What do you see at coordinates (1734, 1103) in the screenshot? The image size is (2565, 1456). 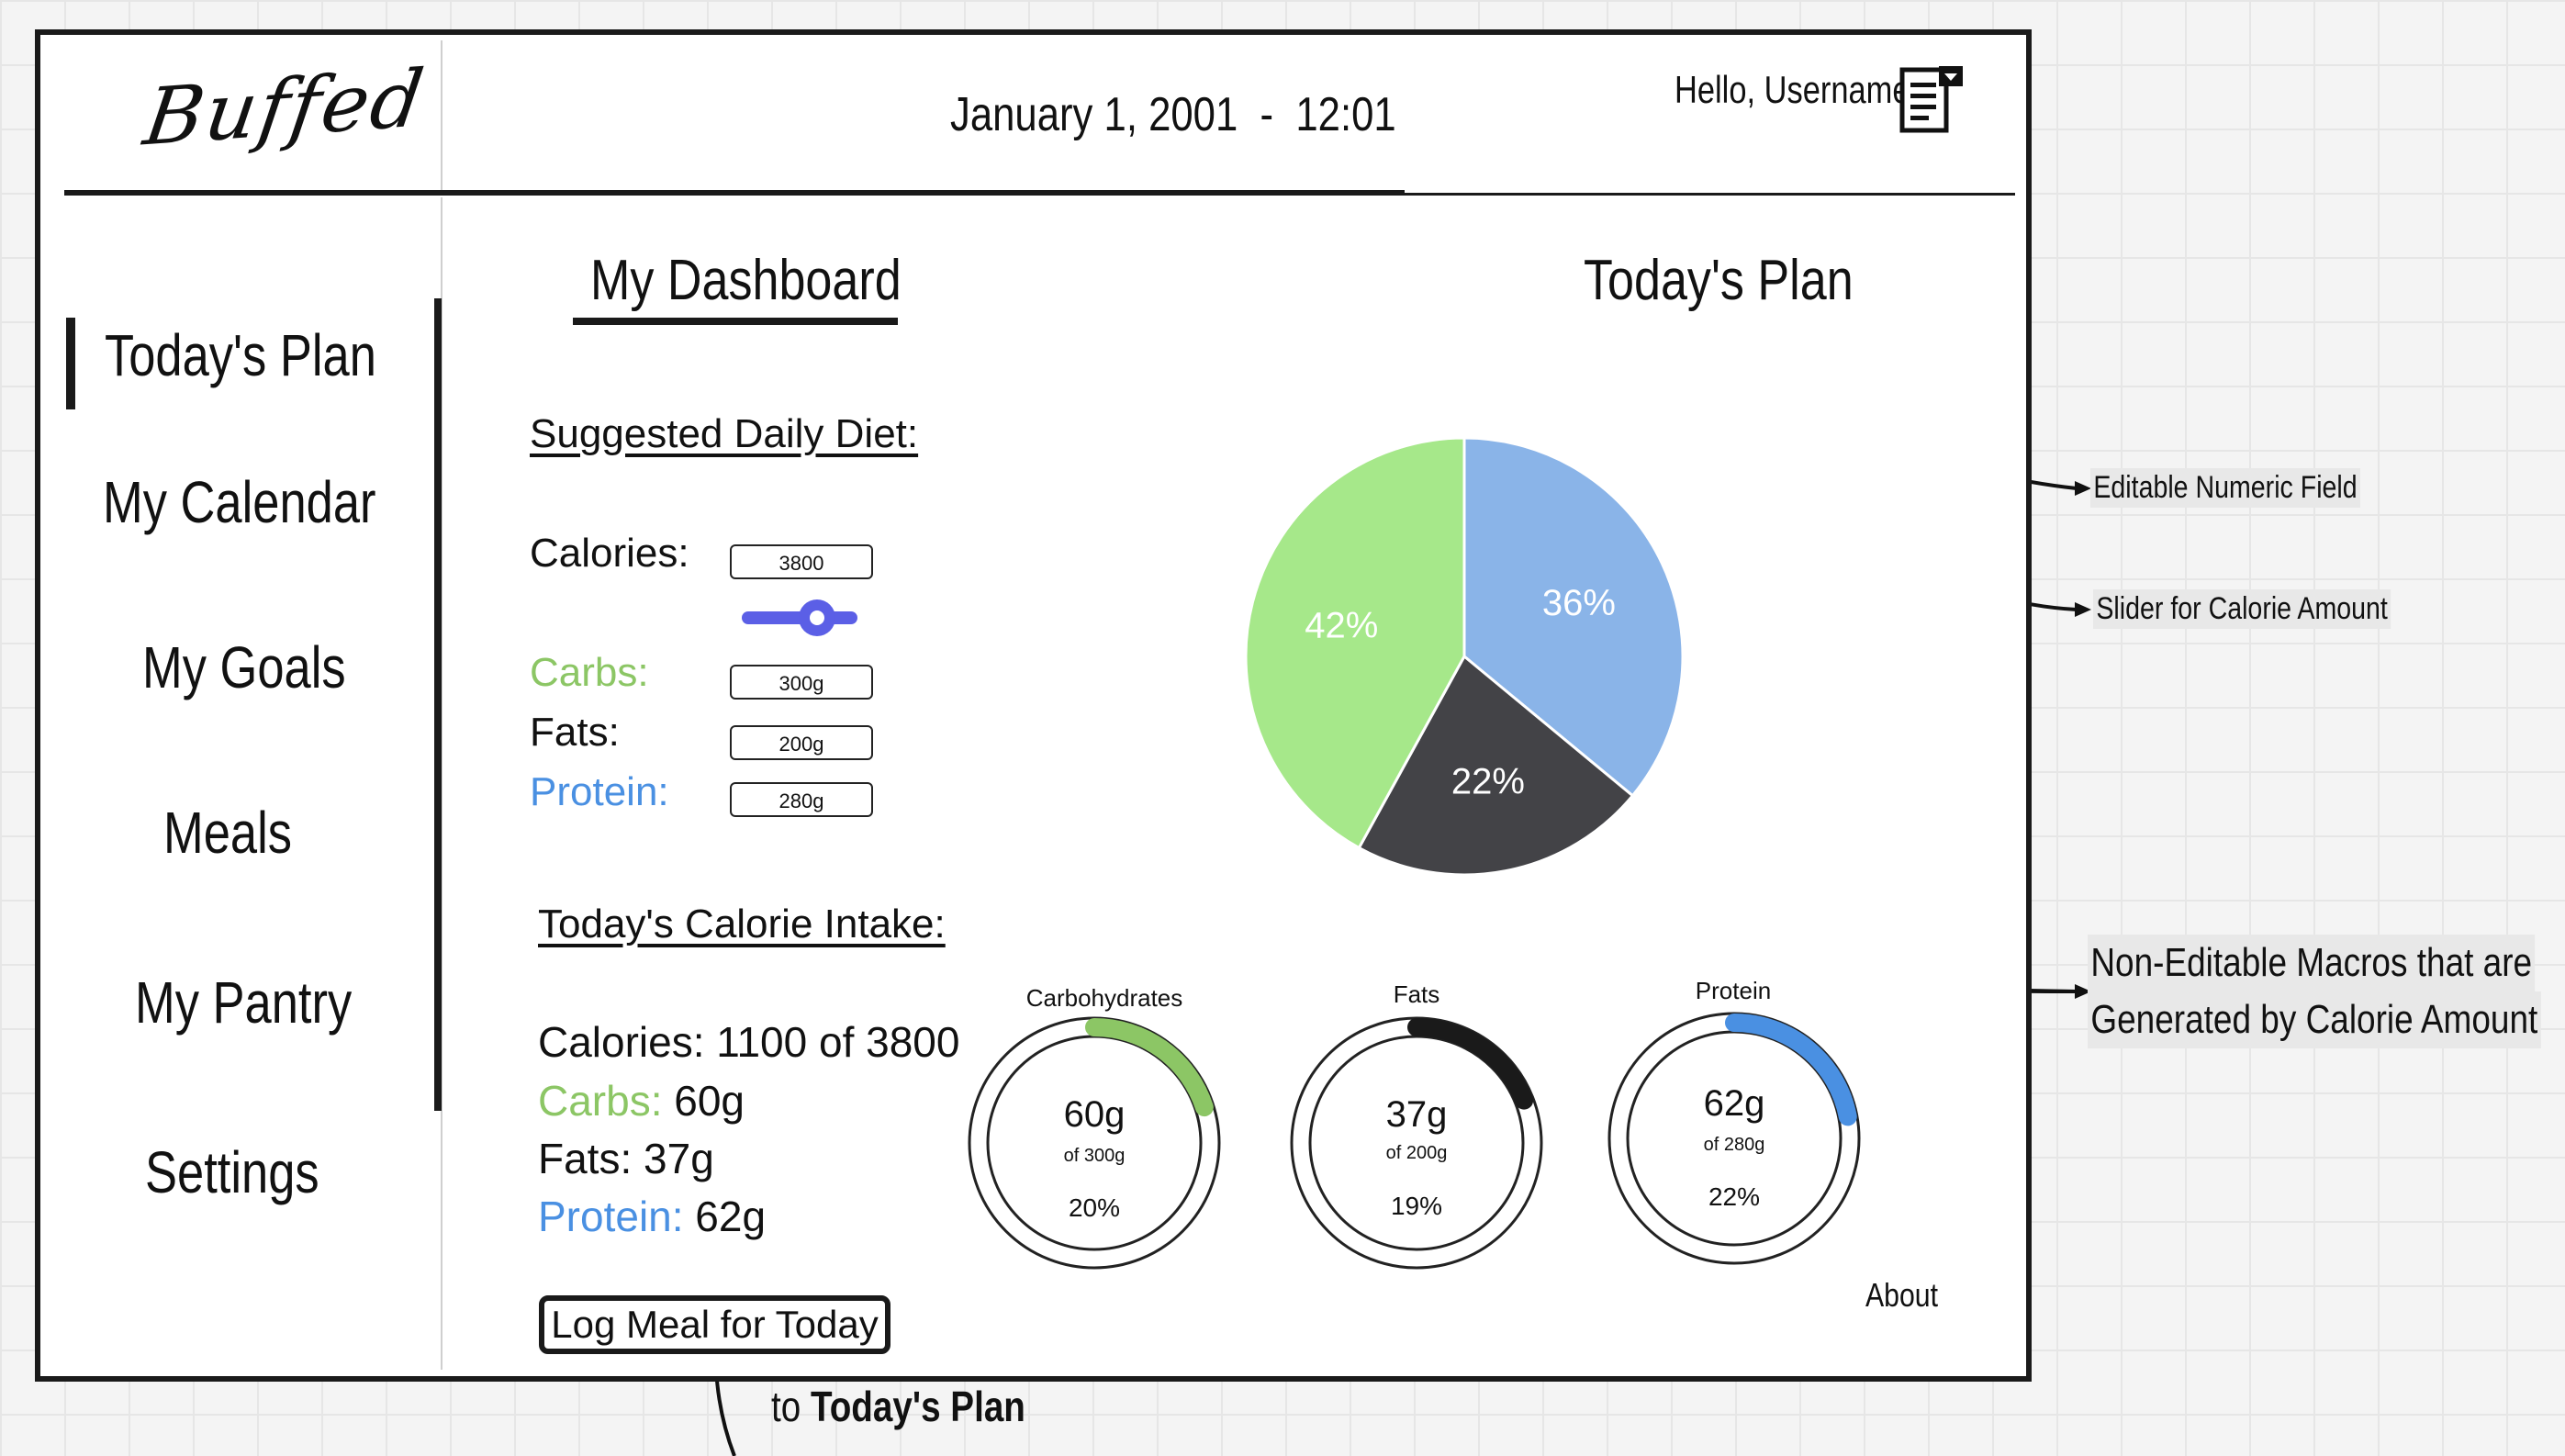 I see `gauge-protein-value: 62g` at bounding box center [1734, 1103].